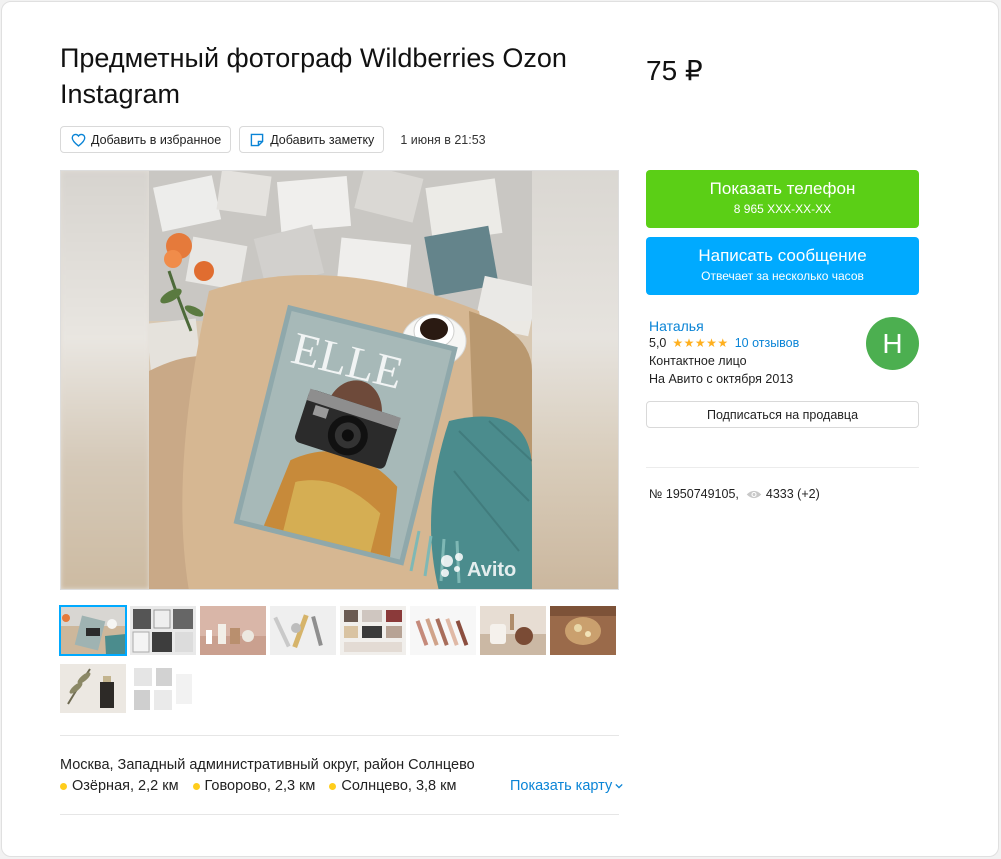 This screenshot has width=1001, height=859. What do you see at coordinates (700, 343) in the screenshot?
I see `star-rating-icon: ★★★★★` at bounding box center [700, 343].